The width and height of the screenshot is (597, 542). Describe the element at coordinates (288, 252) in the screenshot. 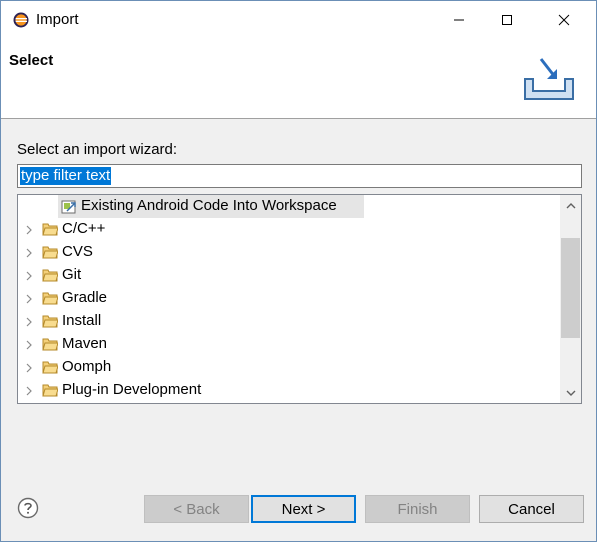

I see `tree-item-cvs: CVS` at that location.